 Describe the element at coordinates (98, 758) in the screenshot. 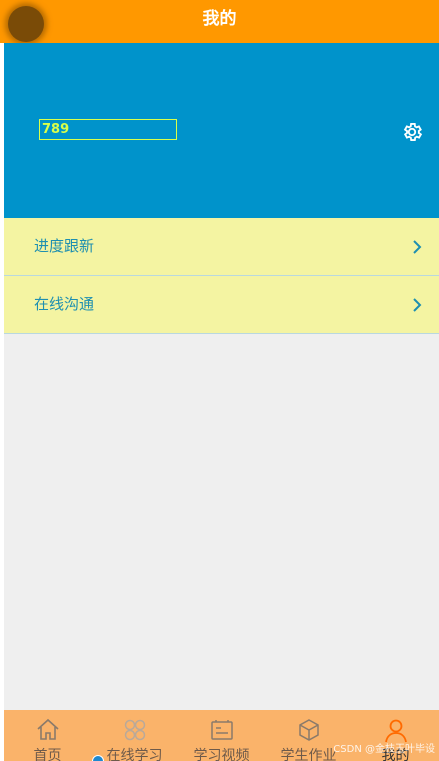

I see `notification-dot` at that location.